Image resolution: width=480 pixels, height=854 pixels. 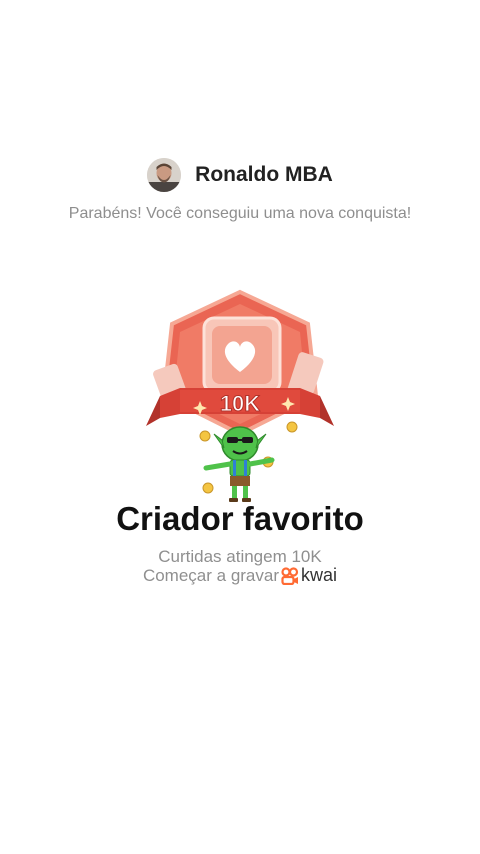 I want to click on kwai-brand-icon, so click(x=290, y=575).